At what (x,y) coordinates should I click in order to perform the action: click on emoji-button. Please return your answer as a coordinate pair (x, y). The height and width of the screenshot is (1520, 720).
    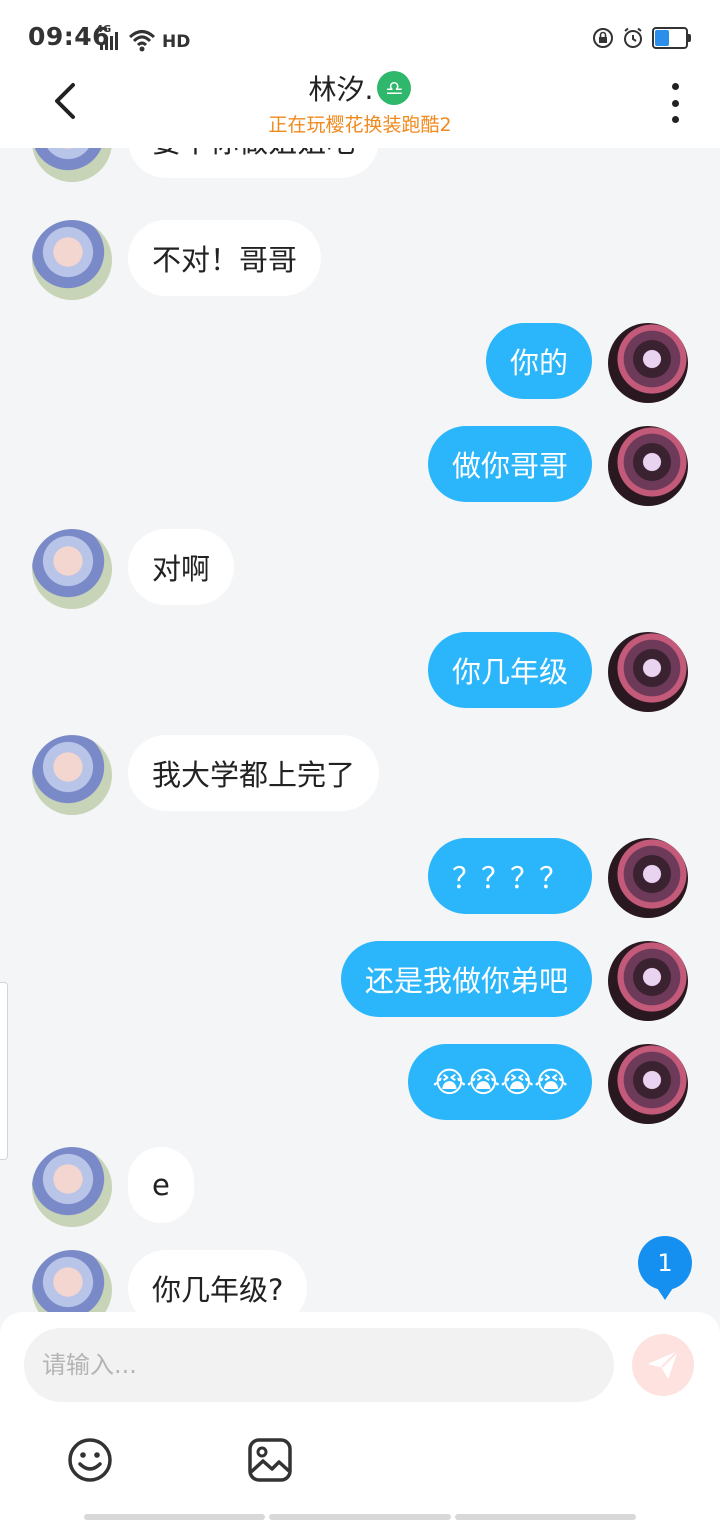
    Looking at the image, I should click on (90, 1460).